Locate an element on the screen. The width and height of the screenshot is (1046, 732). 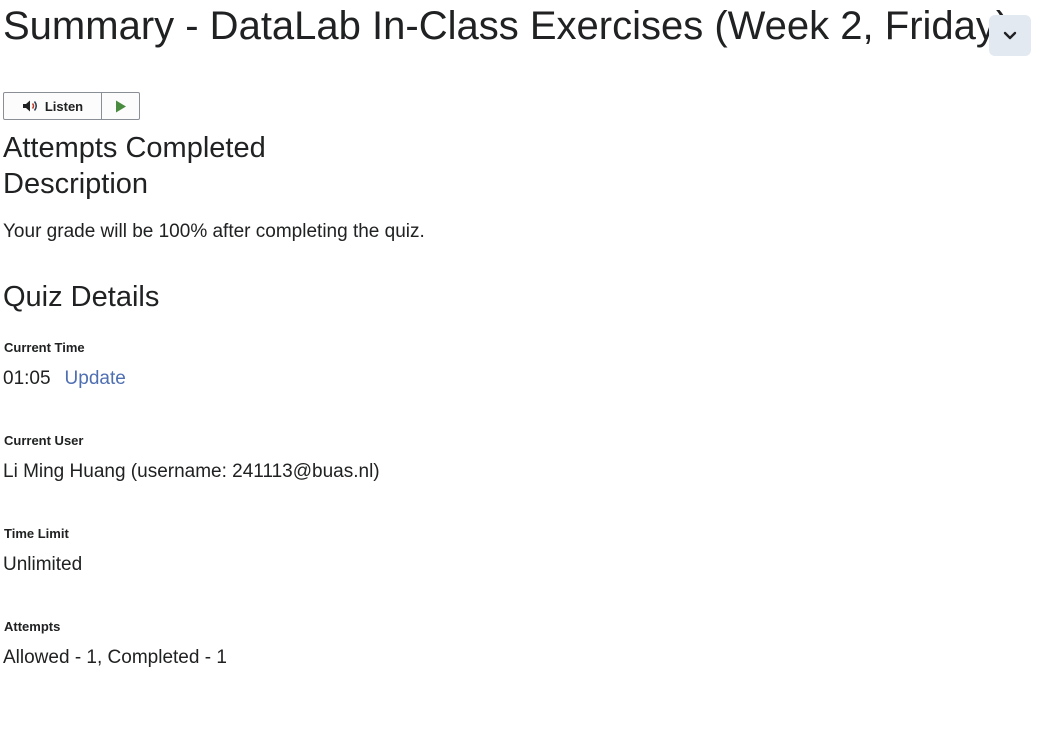
current-user-value: Li Ming Huang (username: 241113@buas.nl) is located at coordinates (191, 471).